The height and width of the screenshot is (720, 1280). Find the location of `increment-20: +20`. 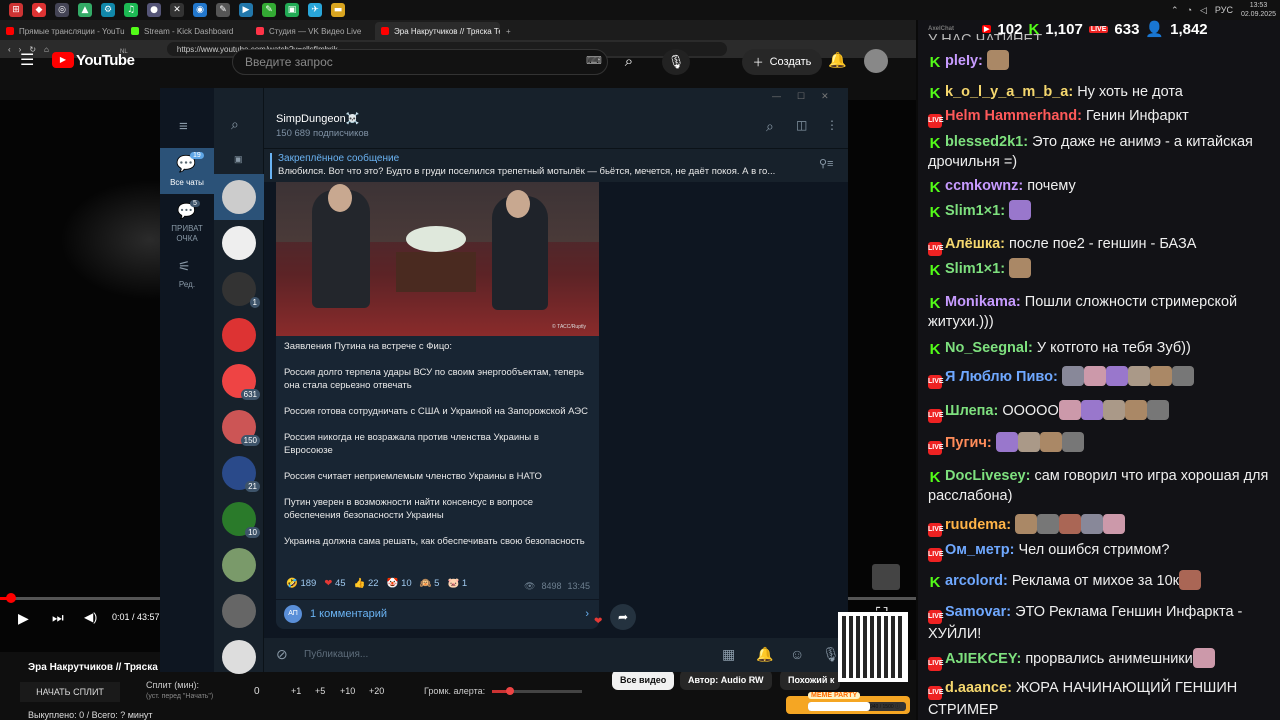

increment-20: +20 is located at coordinates (376, 691).